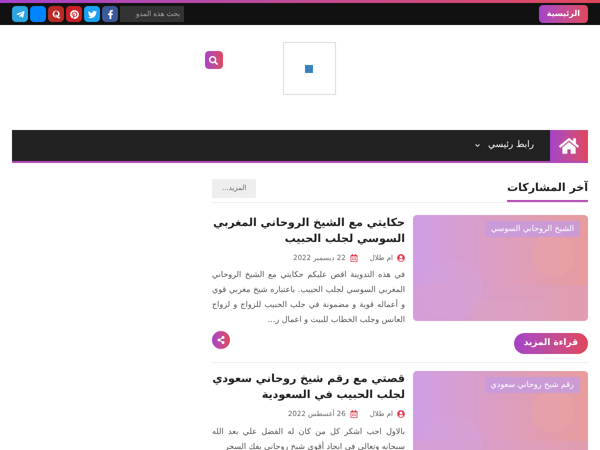  What do you see at coordinates (547, 191) in the screenshot?
I see `section-title: آخر المشاركات` at bounding box center [547, 191].